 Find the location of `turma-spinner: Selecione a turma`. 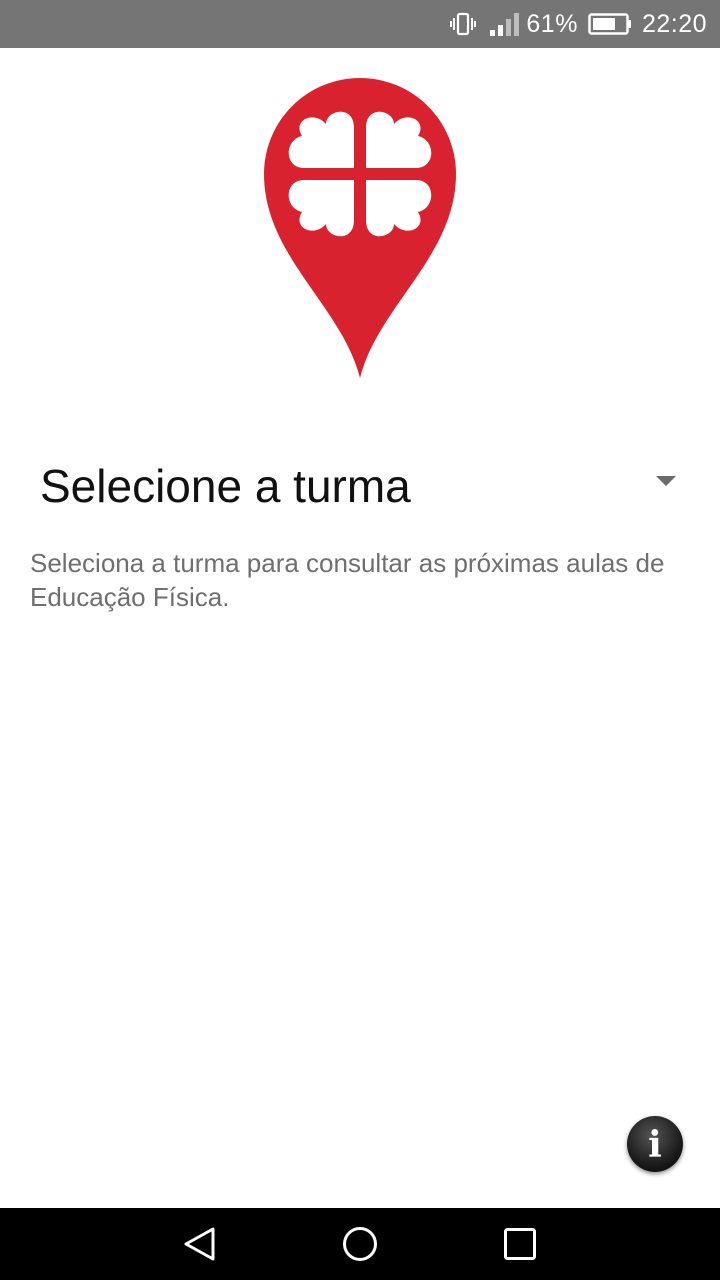

turma-spinner: Selecione a turma is located at coordinates (360, 485).